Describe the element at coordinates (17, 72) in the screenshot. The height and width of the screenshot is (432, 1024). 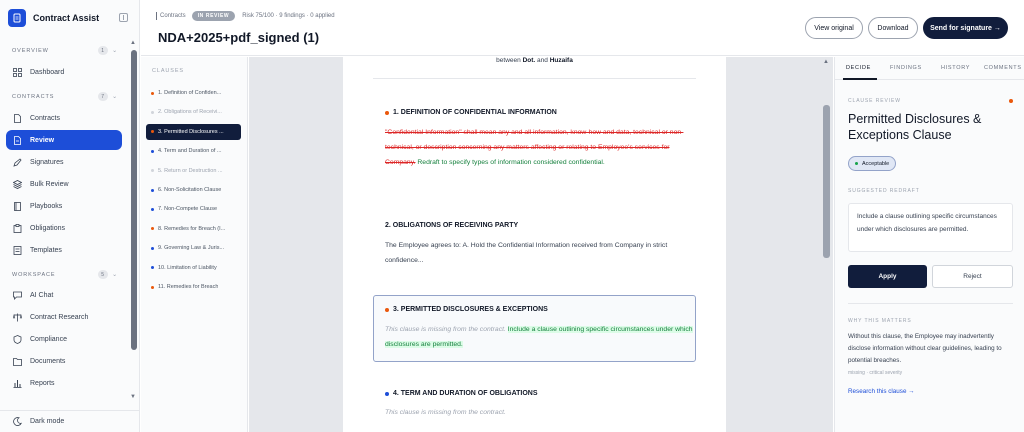
I see `dashboard-icon` at that location.